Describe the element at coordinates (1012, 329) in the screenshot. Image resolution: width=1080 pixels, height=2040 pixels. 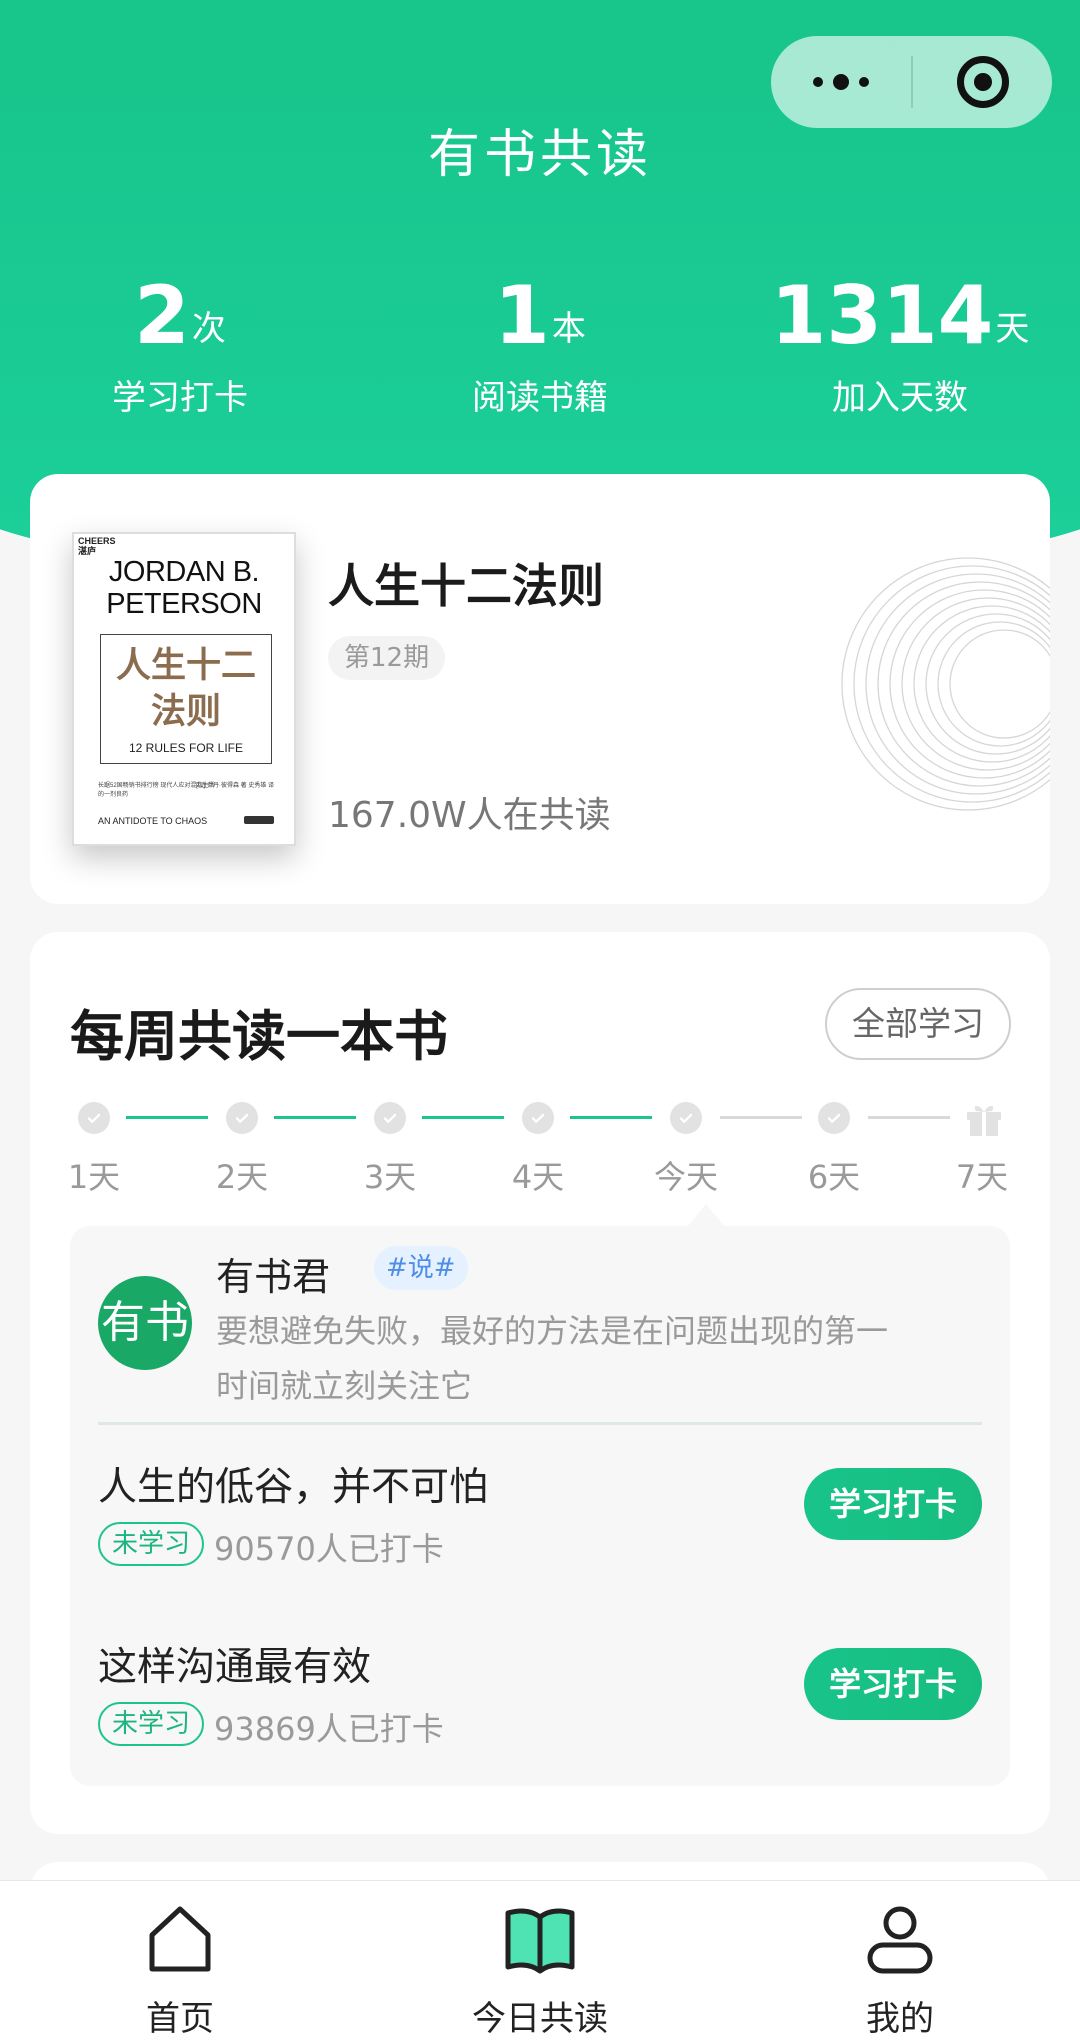
I see `stat-unit: 天` at that location.